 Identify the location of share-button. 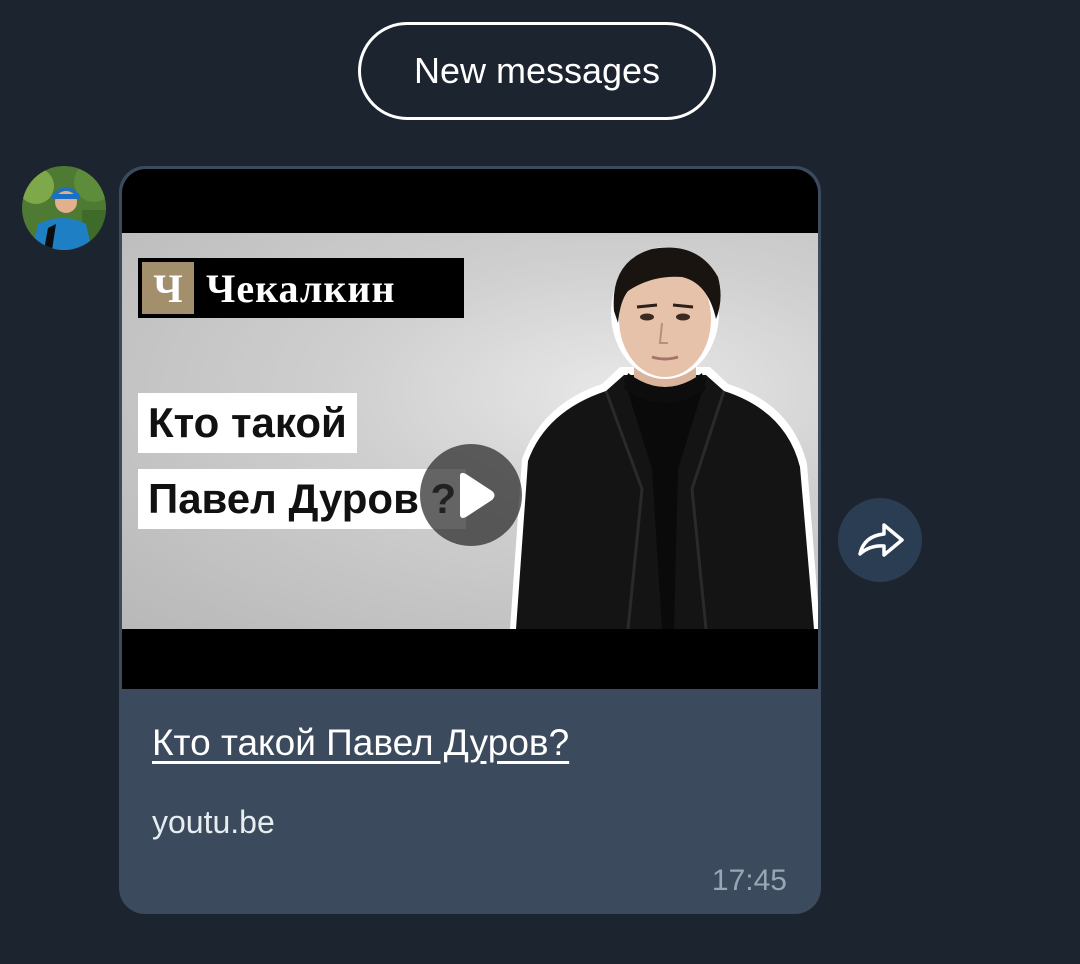
(880, 540).